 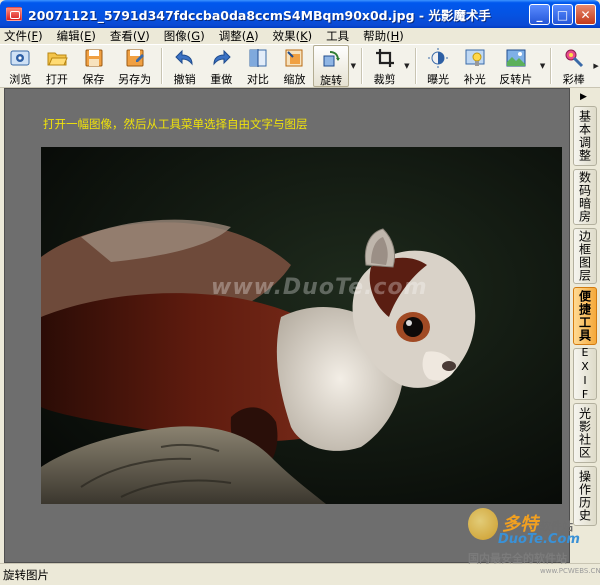 What do you see at coordinates (383, 36) in the screenshot?
I see `menu-help: 帮助(H)` at bounding box center [383, 36].